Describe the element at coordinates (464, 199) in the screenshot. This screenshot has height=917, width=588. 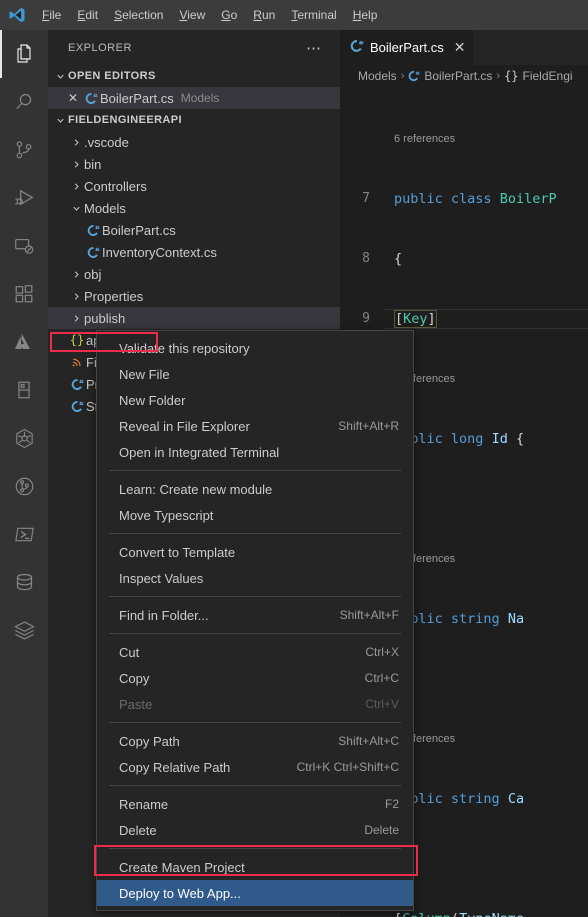
I see `code-line: 7 public class BoilerP` at that location.